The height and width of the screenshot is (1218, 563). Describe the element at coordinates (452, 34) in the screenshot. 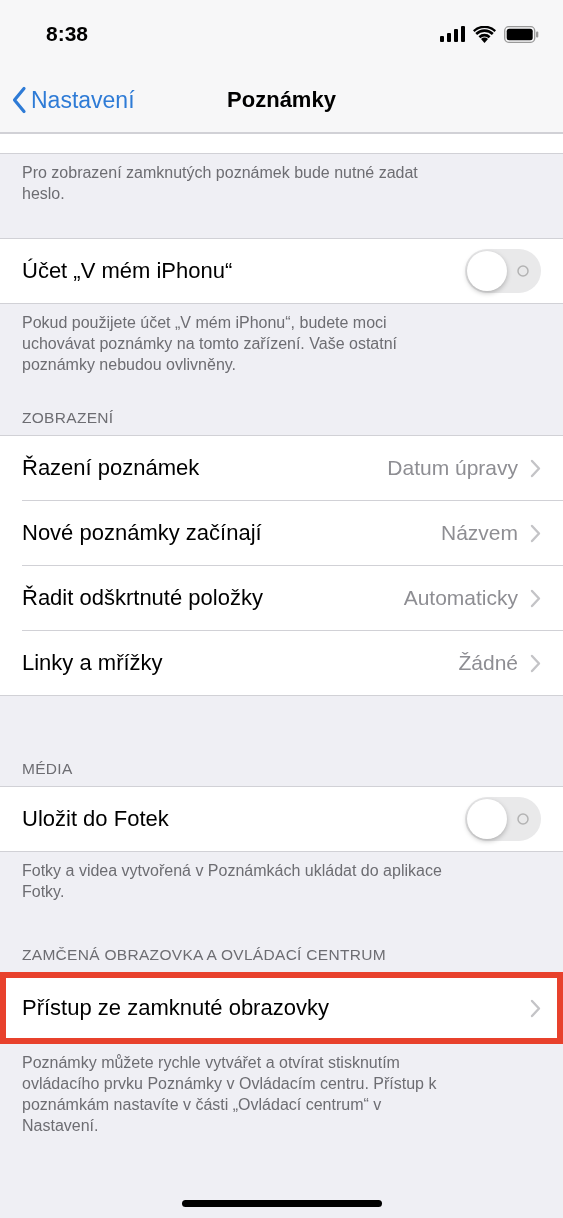

I see `signal-icon` at that location.